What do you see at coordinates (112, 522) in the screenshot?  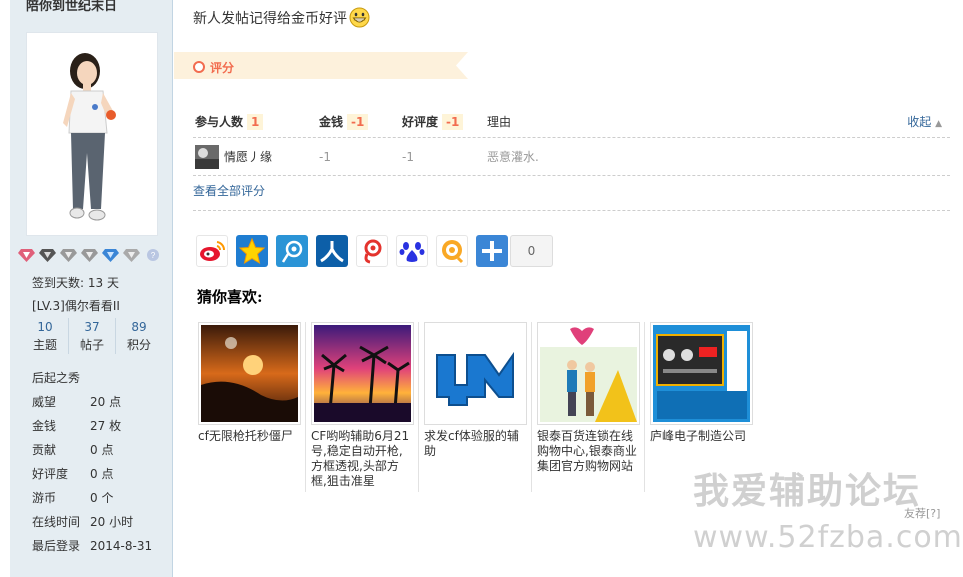 I see `profile-value: 20 小时` at bounding box center [112, 522].